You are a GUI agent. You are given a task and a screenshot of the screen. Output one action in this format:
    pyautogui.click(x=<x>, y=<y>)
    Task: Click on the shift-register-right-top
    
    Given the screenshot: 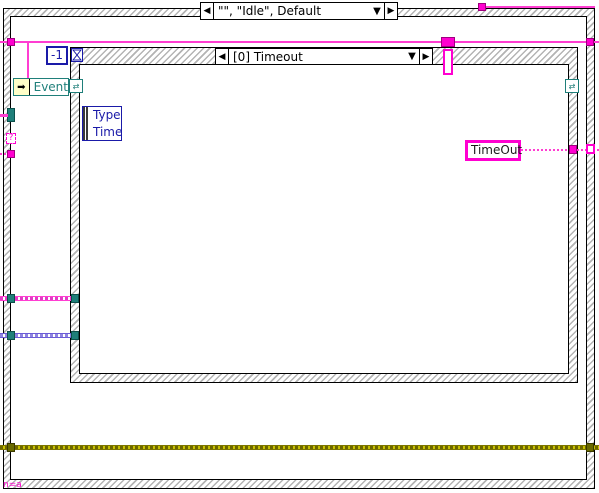 What is the action you would take?
    pyautogui.click(x=482, y=7)
    